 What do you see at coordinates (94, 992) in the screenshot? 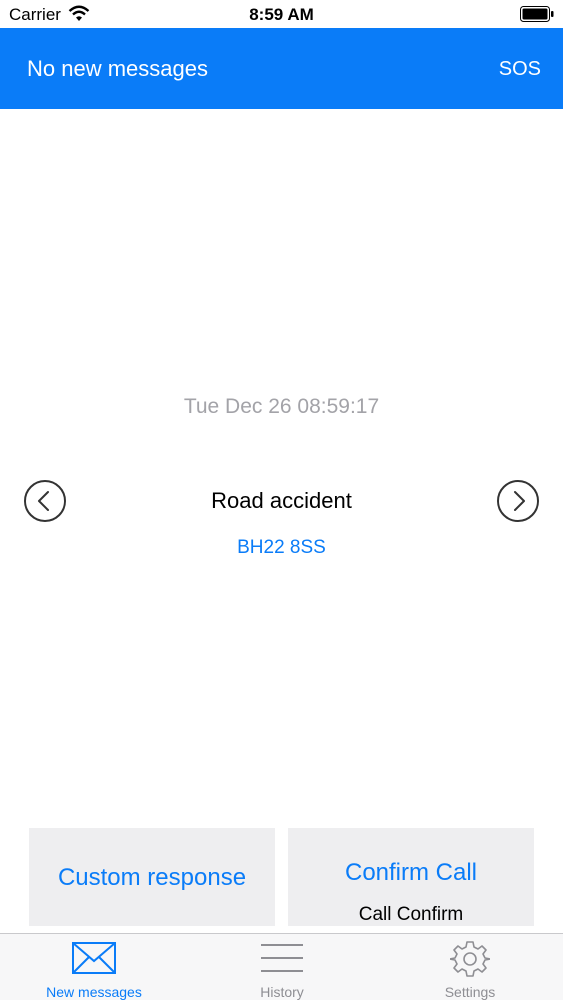
I see `tab-new-messages-label: New messages` at bounding box center [94, 992].